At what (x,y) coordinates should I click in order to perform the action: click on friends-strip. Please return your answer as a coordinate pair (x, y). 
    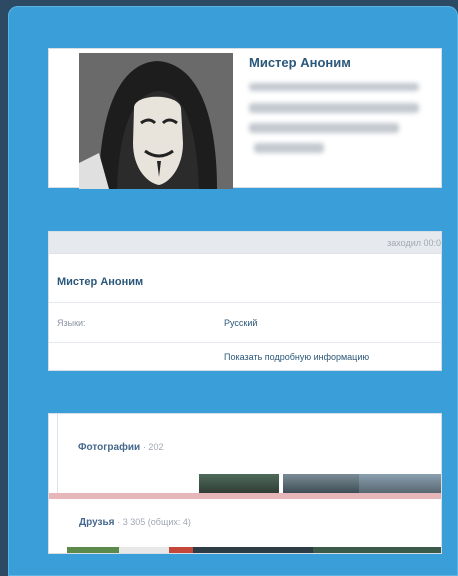
    Looking at the image, I should click on (254, 550).